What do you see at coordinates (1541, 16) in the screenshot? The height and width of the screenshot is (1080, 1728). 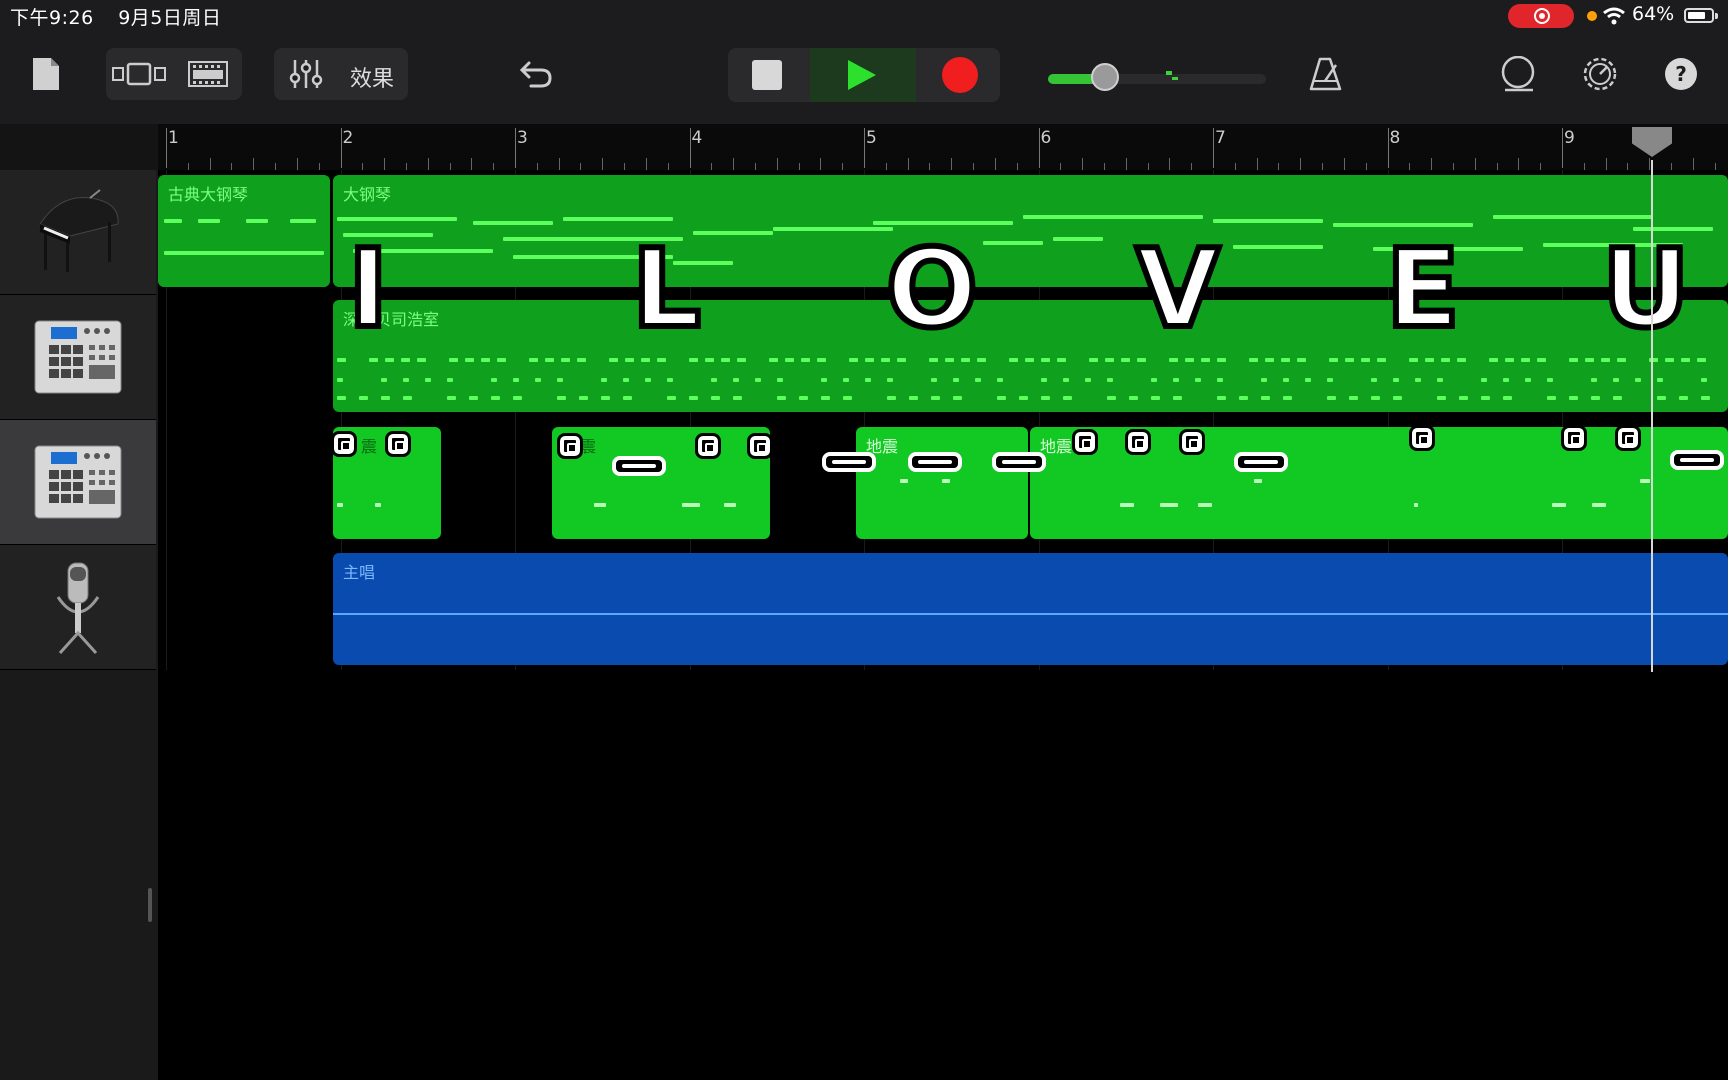 I see `screen-recording-indicator` at bounding box center [1541, 16].